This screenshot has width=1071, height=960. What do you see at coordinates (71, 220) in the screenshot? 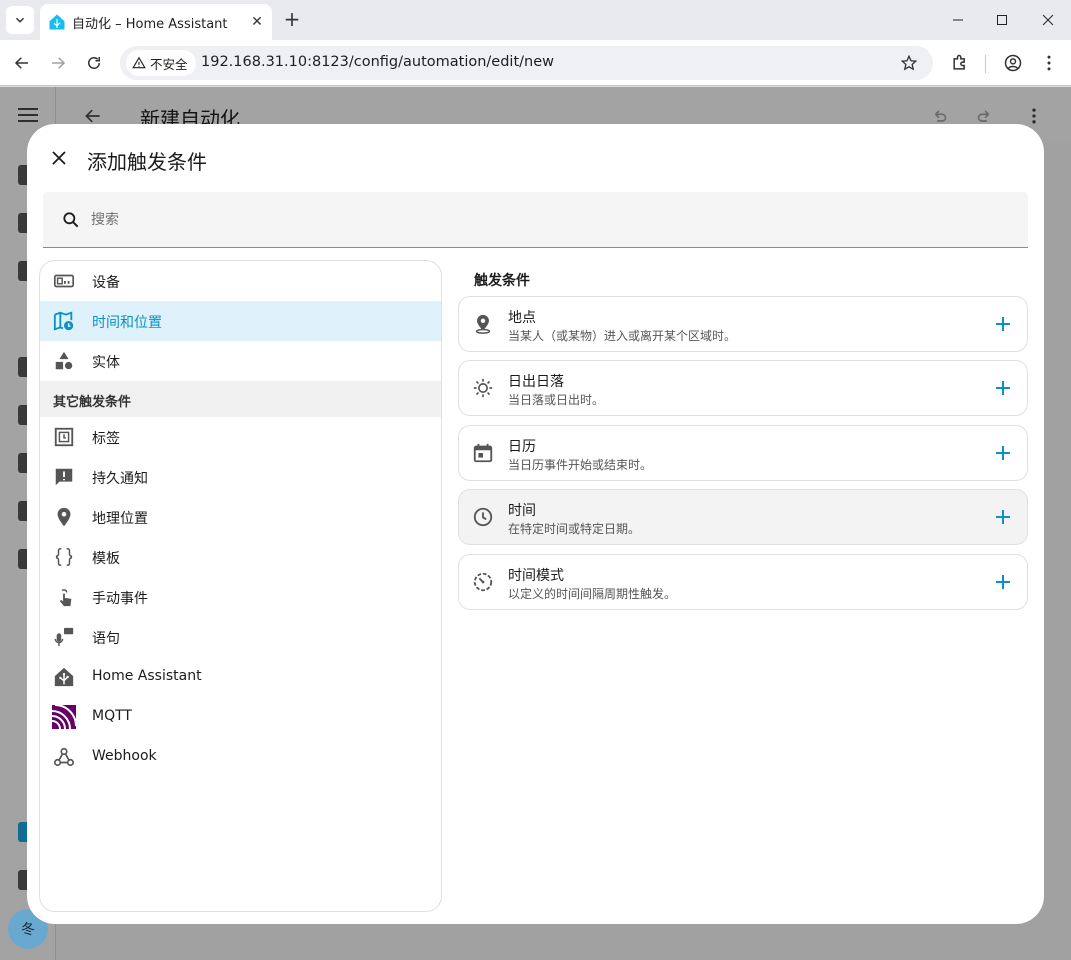
I see `search-icon` at bounding box center [71, 220].